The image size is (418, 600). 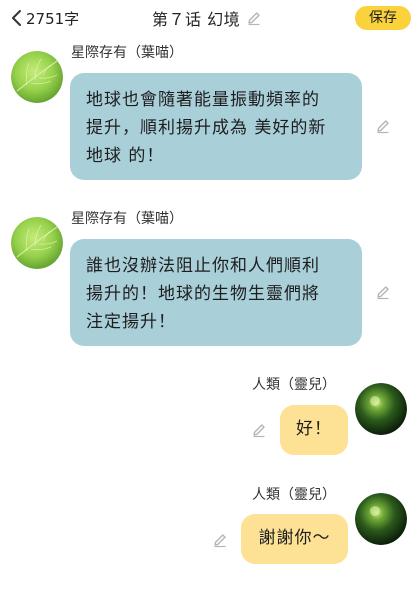 What do you see at coordinates (383, 18) in the screenshot?
I see `save-button: 保存` at bounding box center [383, 18].